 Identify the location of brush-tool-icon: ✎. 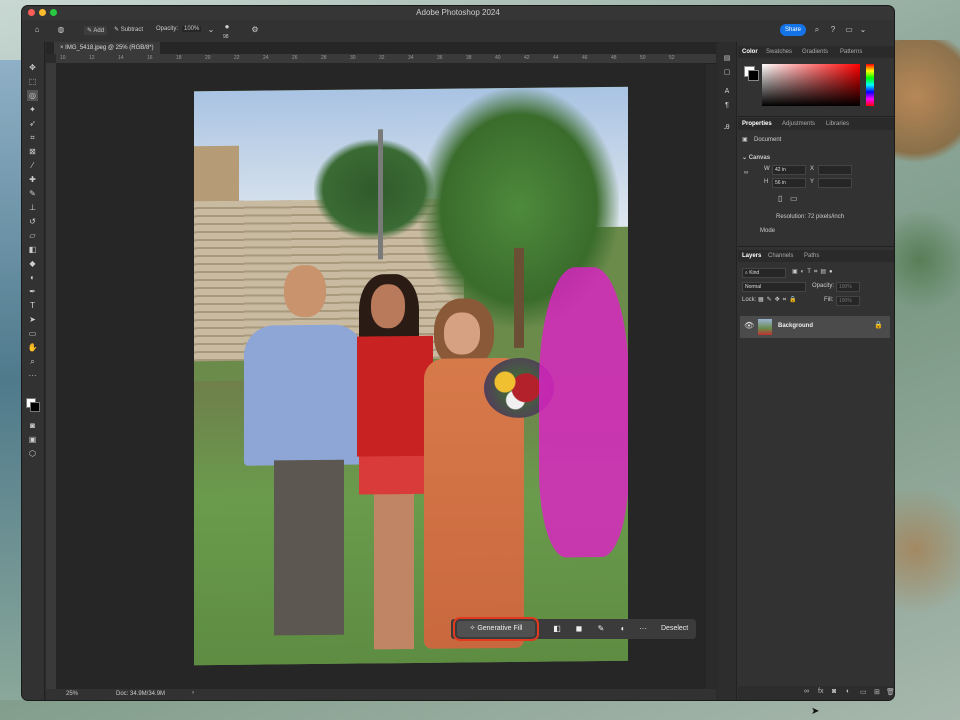
(32, 193).